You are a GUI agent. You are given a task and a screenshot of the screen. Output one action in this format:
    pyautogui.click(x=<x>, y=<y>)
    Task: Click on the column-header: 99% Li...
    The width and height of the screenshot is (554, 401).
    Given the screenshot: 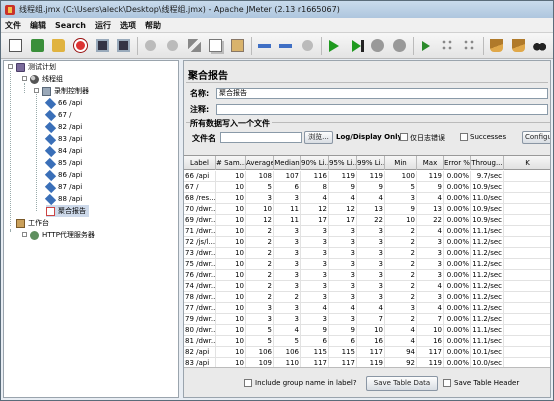 What is the action you would take?
    pyautogui.click(x=371, y=163)
    